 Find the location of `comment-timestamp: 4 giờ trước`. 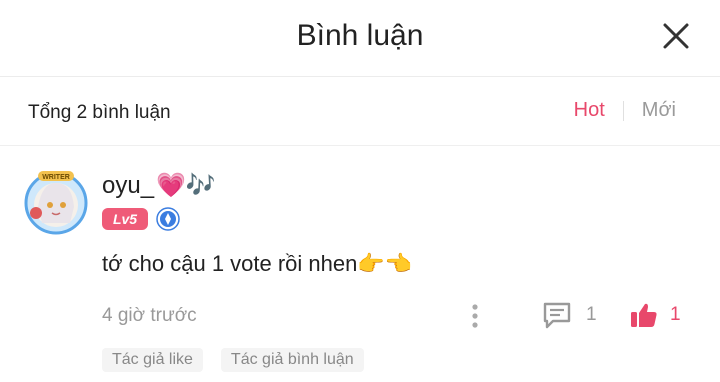

comment-timestamp: 4 giờ trước is located at coordinates (149, 315).